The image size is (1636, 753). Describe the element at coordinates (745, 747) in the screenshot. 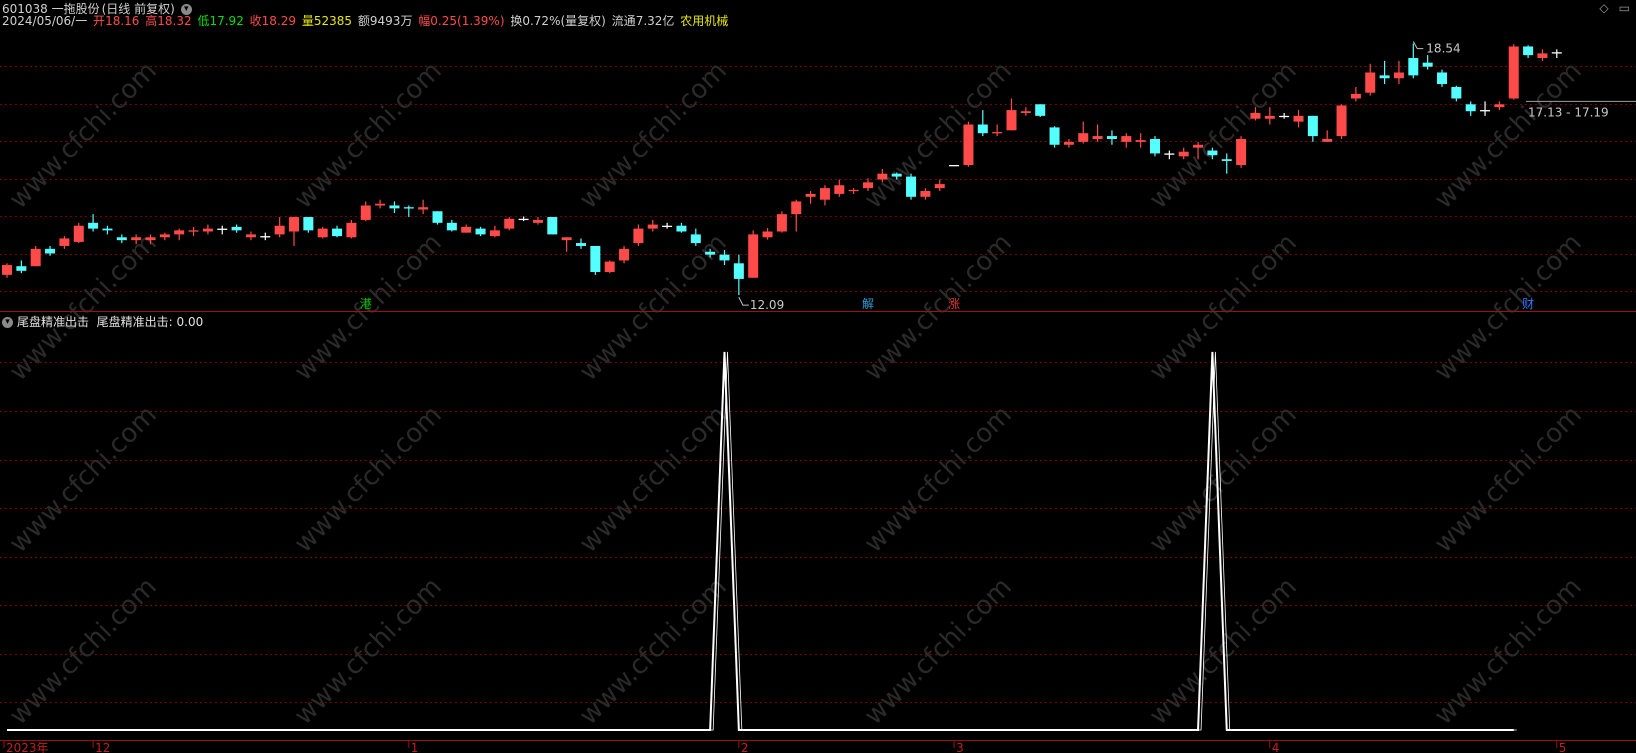

I see `x-tick-label: 2` at that location.